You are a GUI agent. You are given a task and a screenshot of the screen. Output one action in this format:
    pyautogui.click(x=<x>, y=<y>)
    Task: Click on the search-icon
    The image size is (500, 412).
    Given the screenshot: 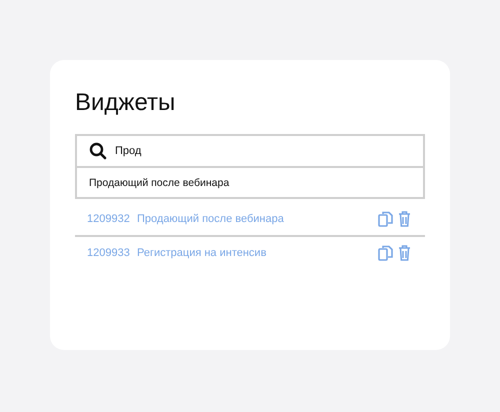 What is the action you would take?
    pyautogui.click(x=98, y=151)
    